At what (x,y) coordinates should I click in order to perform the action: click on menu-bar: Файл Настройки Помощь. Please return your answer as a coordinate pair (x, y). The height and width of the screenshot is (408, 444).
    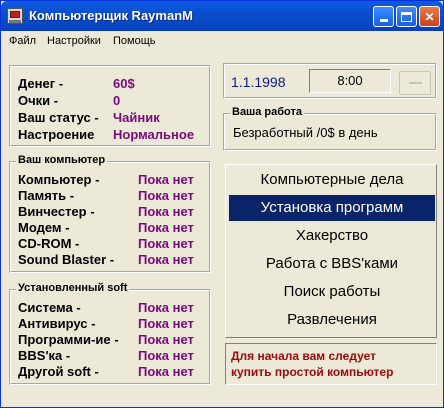
    Looking at the image, I should click on (222, 41).